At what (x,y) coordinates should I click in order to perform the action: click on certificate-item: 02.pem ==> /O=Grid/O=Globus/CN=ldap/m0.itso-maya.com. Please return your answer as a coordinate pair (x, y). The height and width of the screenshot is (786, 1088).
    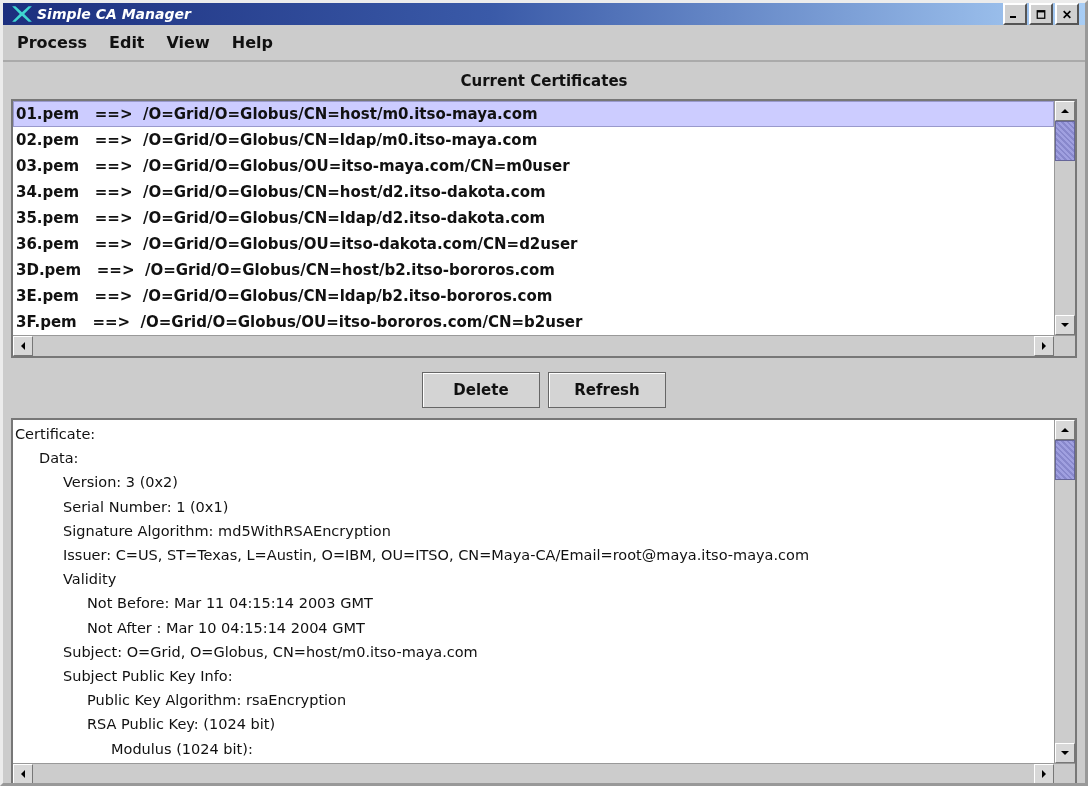
    Looking at the image, I should click on (533, 140).